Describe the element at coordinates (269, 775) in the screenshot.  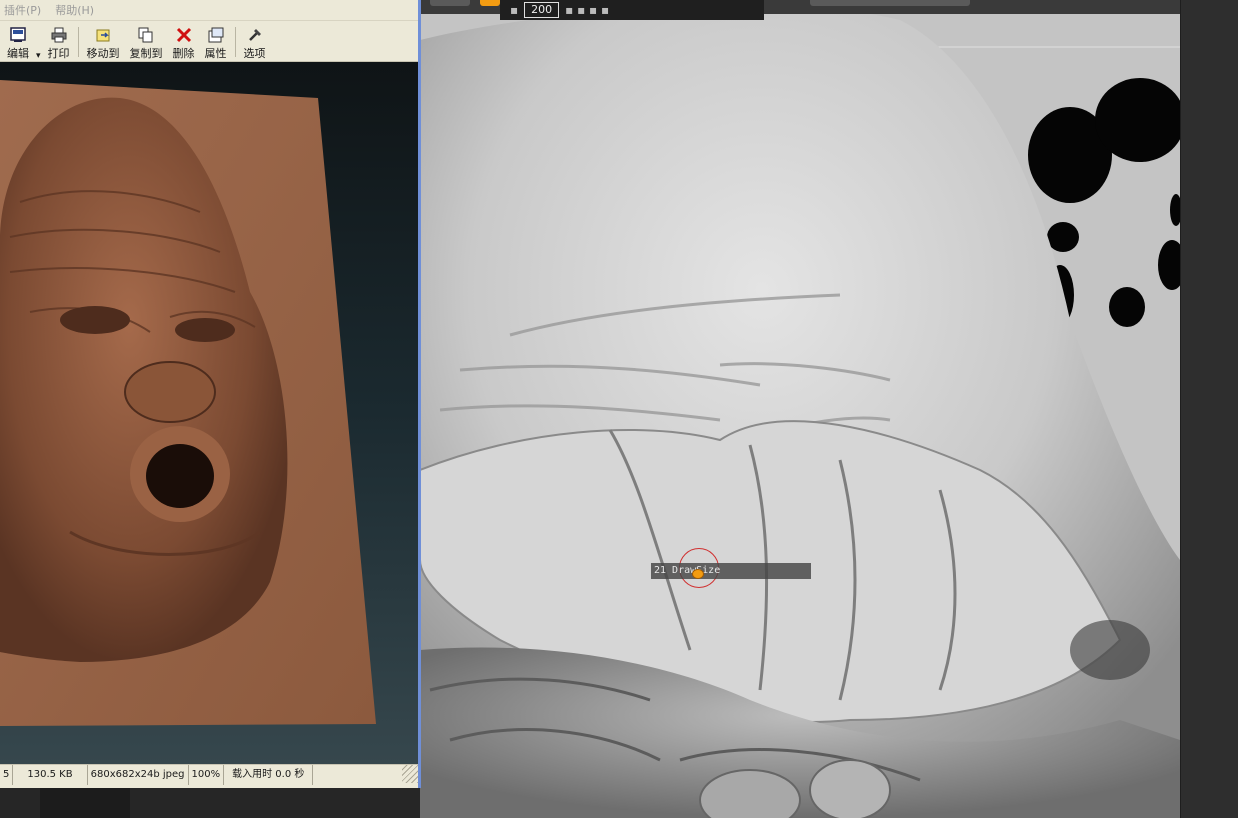
I see `status-load-time: 载入用时 0.0 秒` at that location.